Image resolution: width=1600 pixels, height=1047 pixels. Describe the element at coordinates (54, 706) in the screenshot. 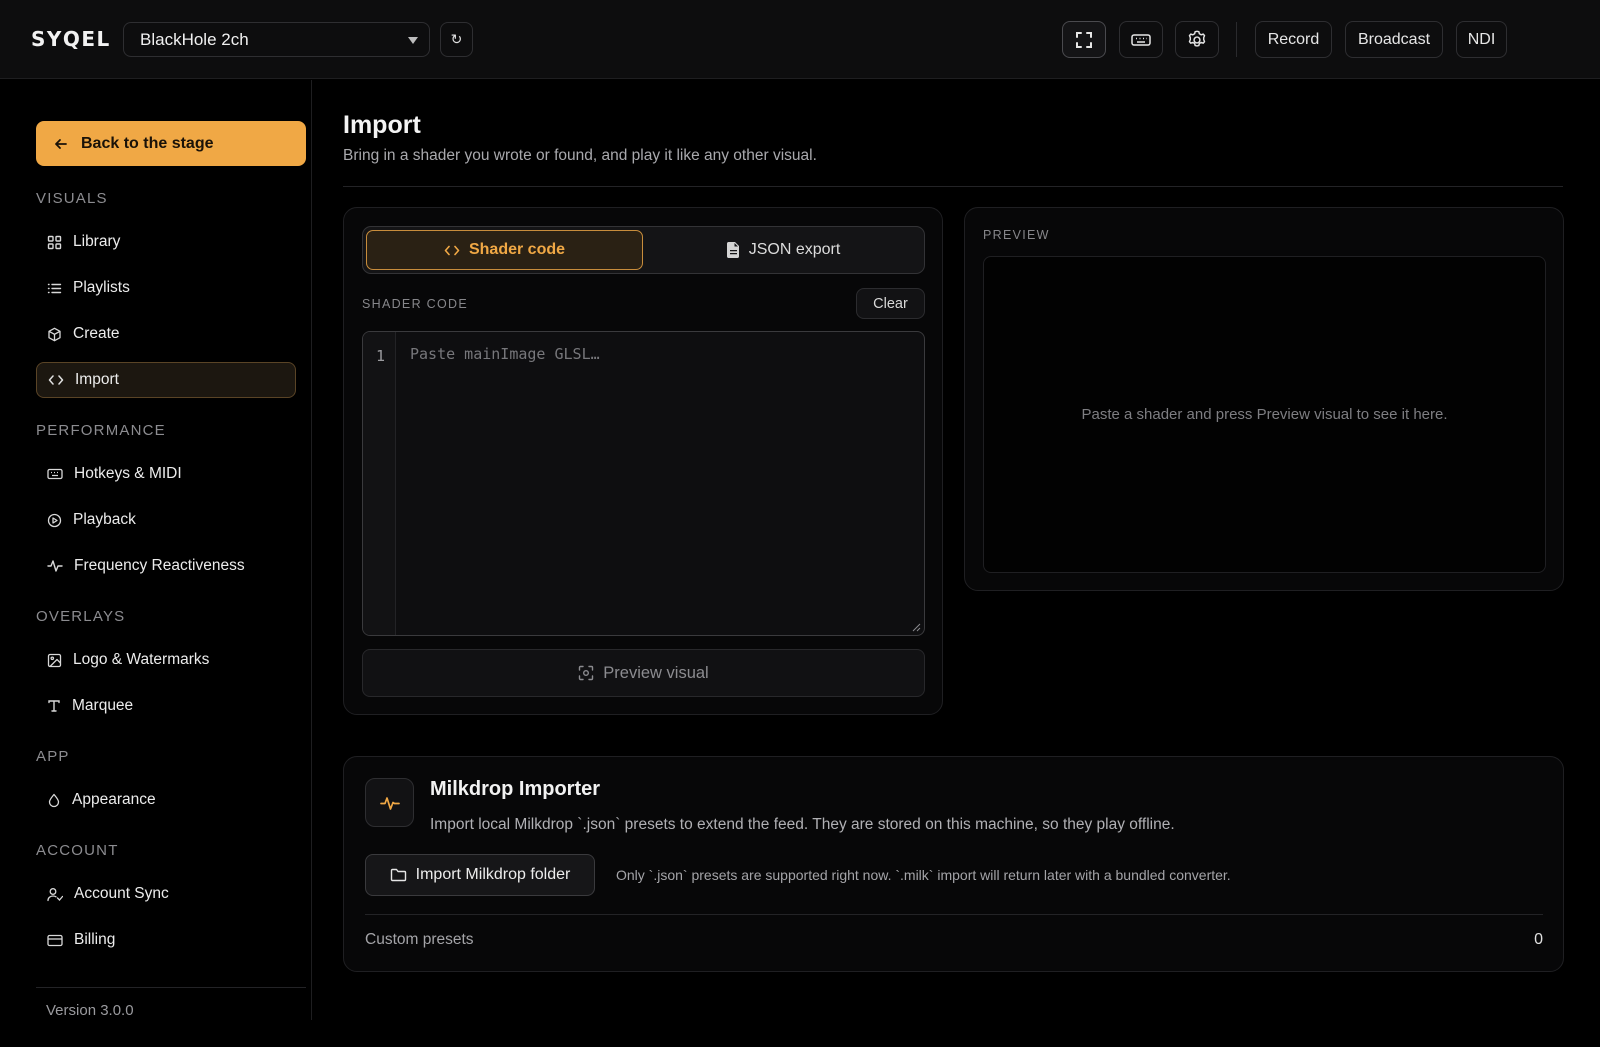

I see `type-icon` at that location.